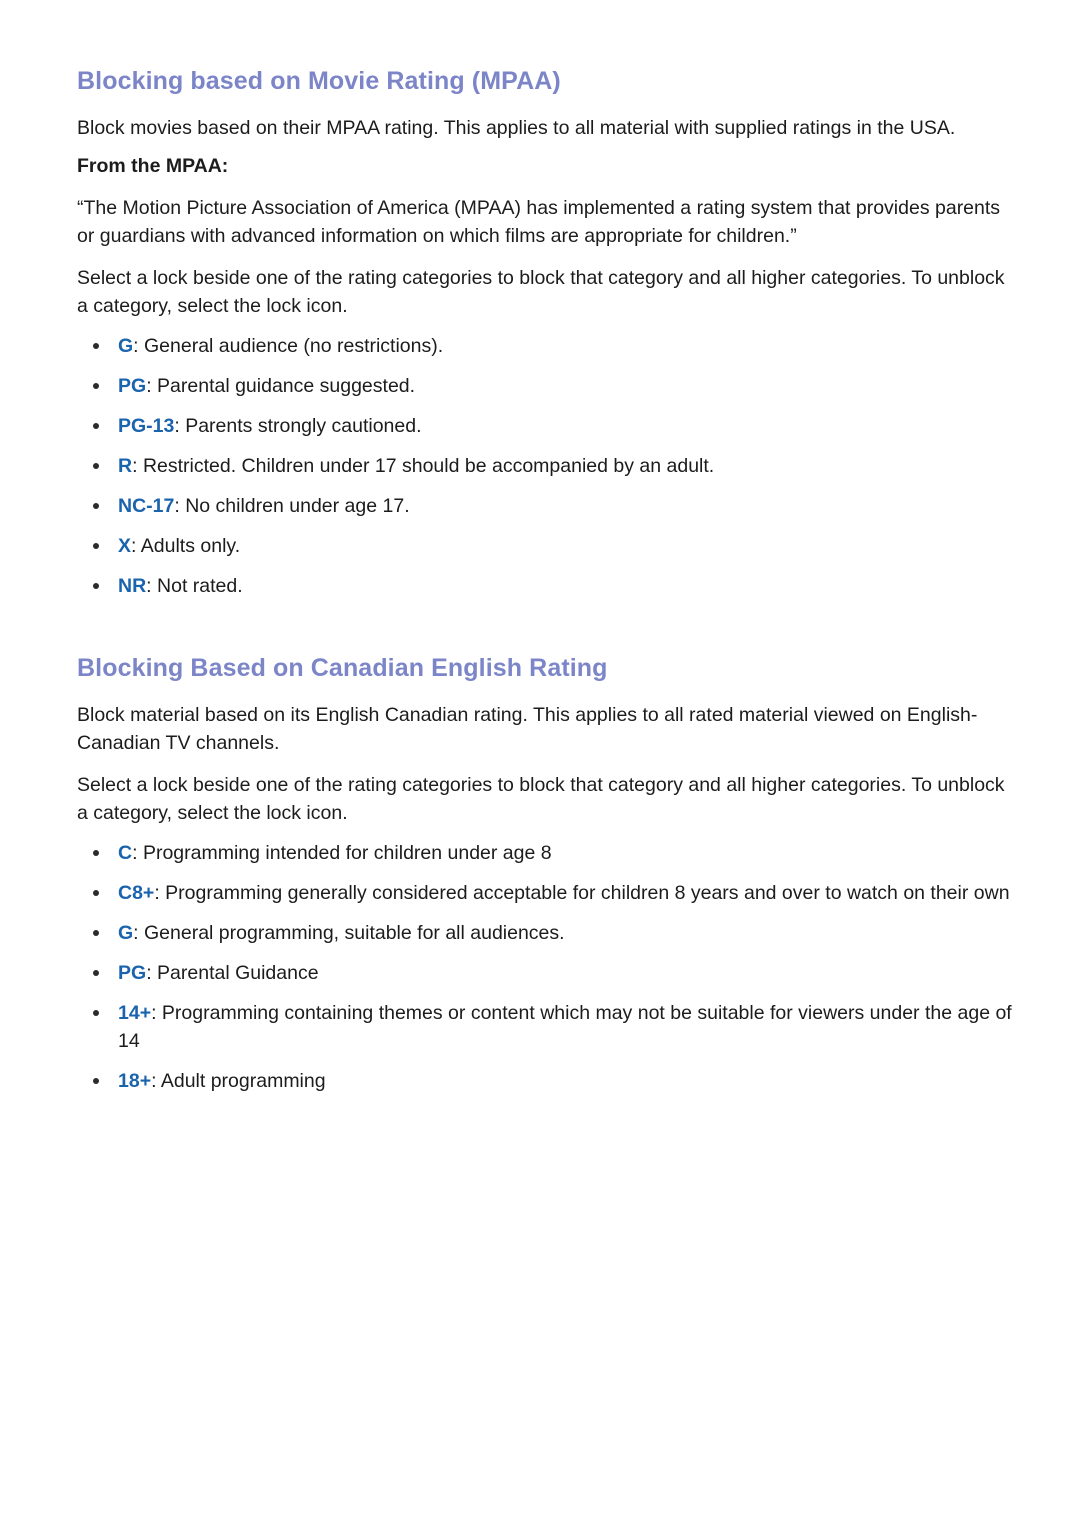 The width and height of the screenshot is (1080, 1527). I want to click on rating-code: C8+, so click(136, 893).